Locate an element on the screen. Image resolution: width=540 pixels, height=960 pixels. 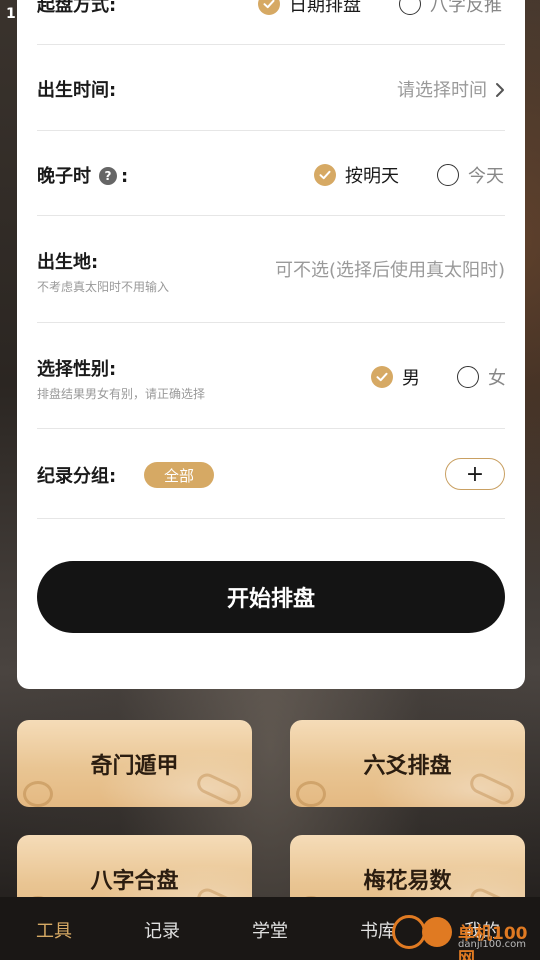
row-birth-time: 出生时间: 请选择时间 is located at coordinates (271, 88).